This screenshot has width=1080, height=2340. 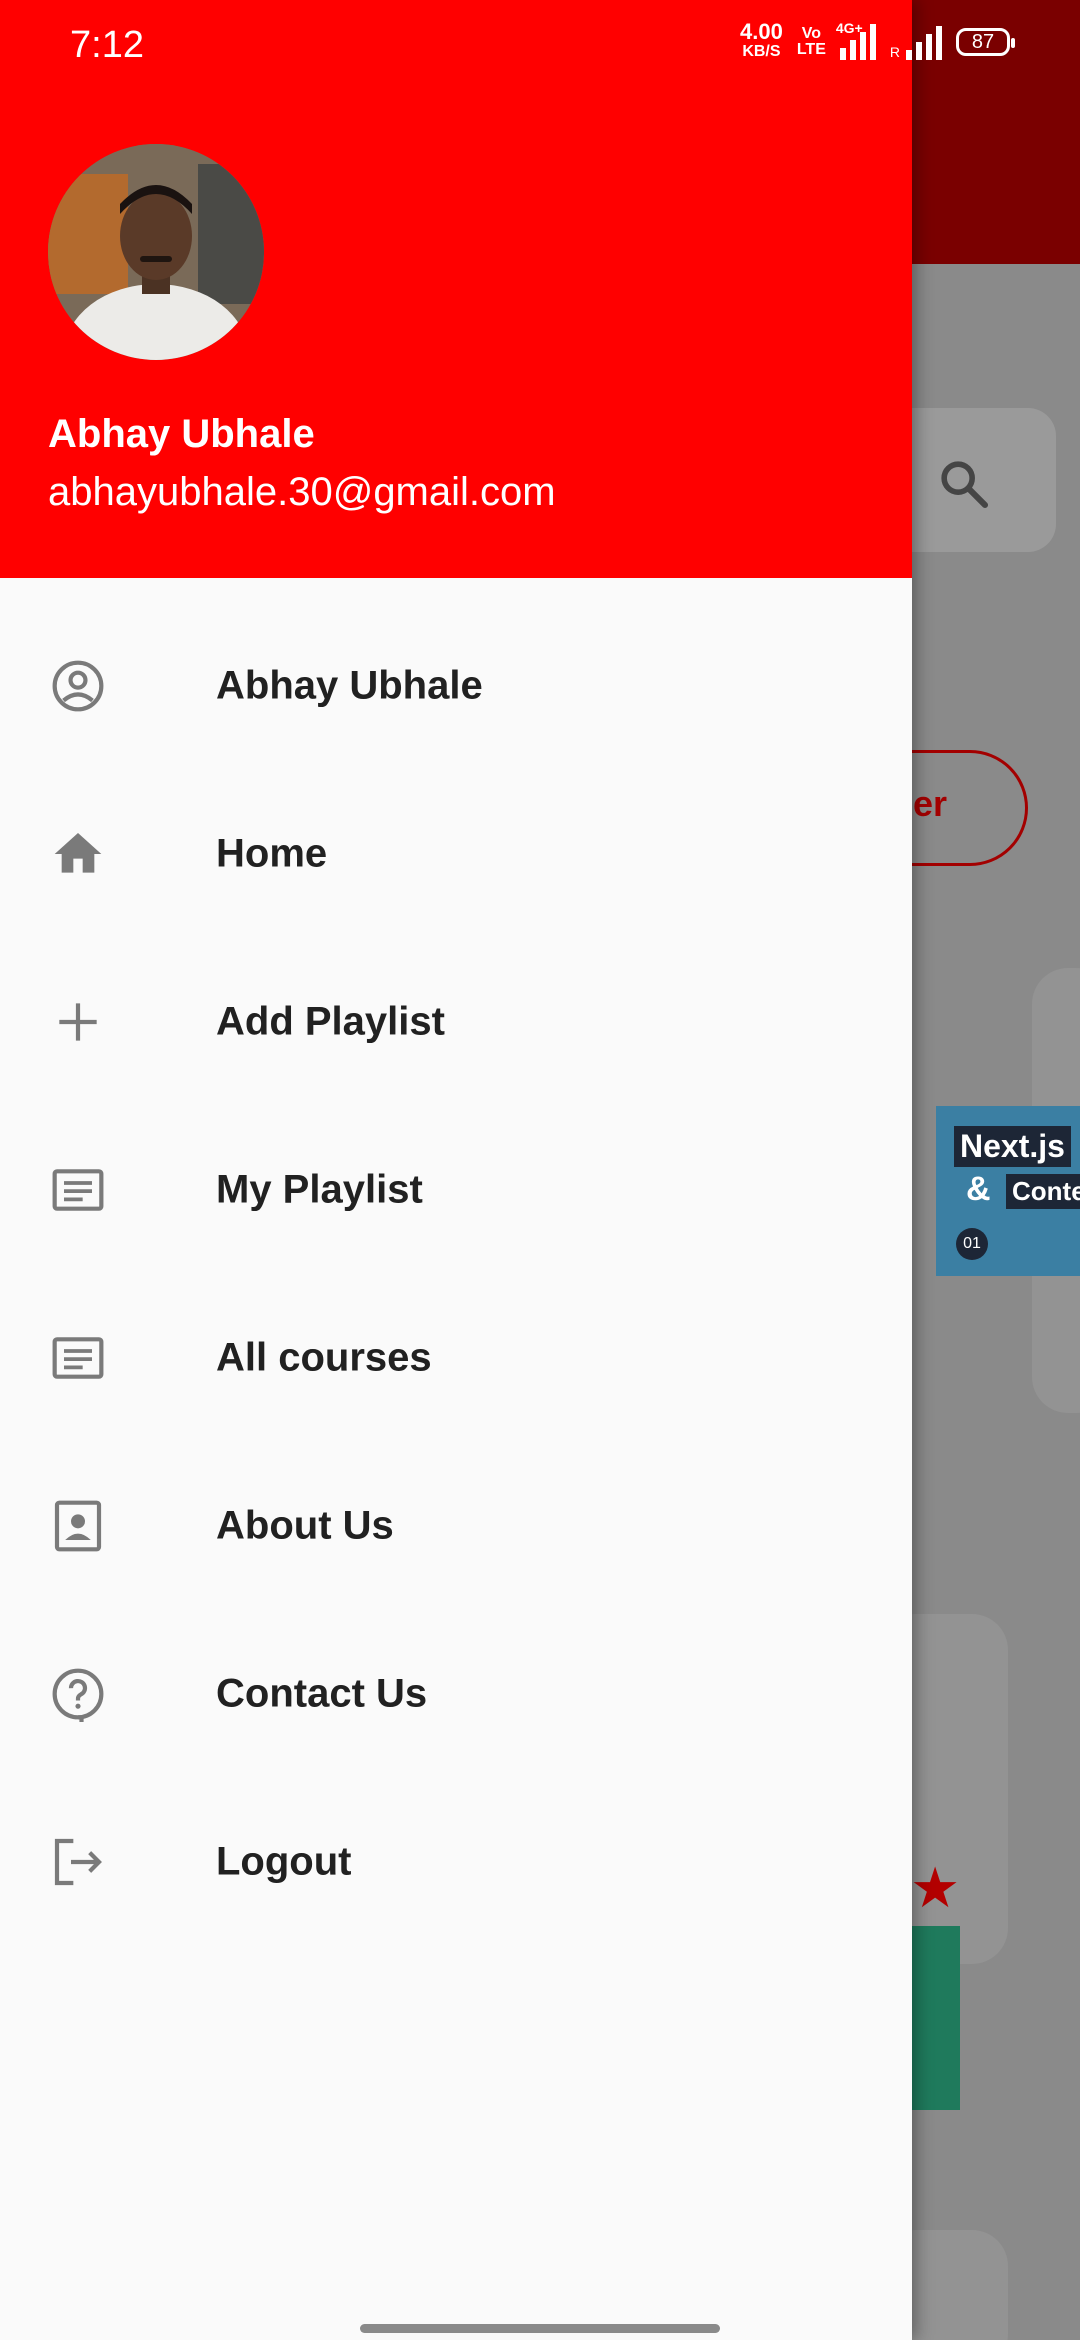 I want to click on menu-item-all-courses: All courses, so click(x=456, y=1358).